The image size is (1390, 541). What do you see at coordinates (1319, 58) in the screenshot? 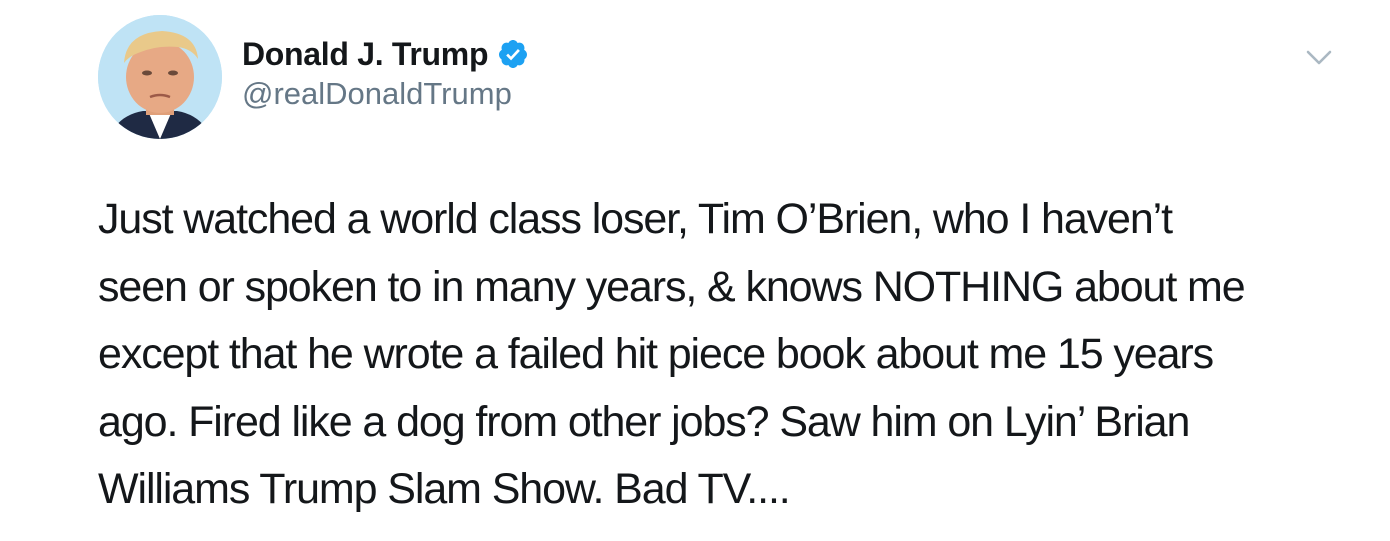
I see `chevron-down-icon` at bounding box center [1319, 58].